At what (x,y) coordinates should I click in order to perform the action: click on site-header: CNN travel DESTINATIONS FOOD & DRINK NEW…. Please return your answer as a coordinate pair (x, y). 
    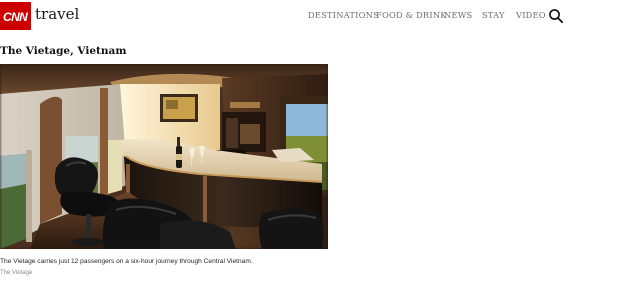
    Looking at the image, I should click on (310, 17).